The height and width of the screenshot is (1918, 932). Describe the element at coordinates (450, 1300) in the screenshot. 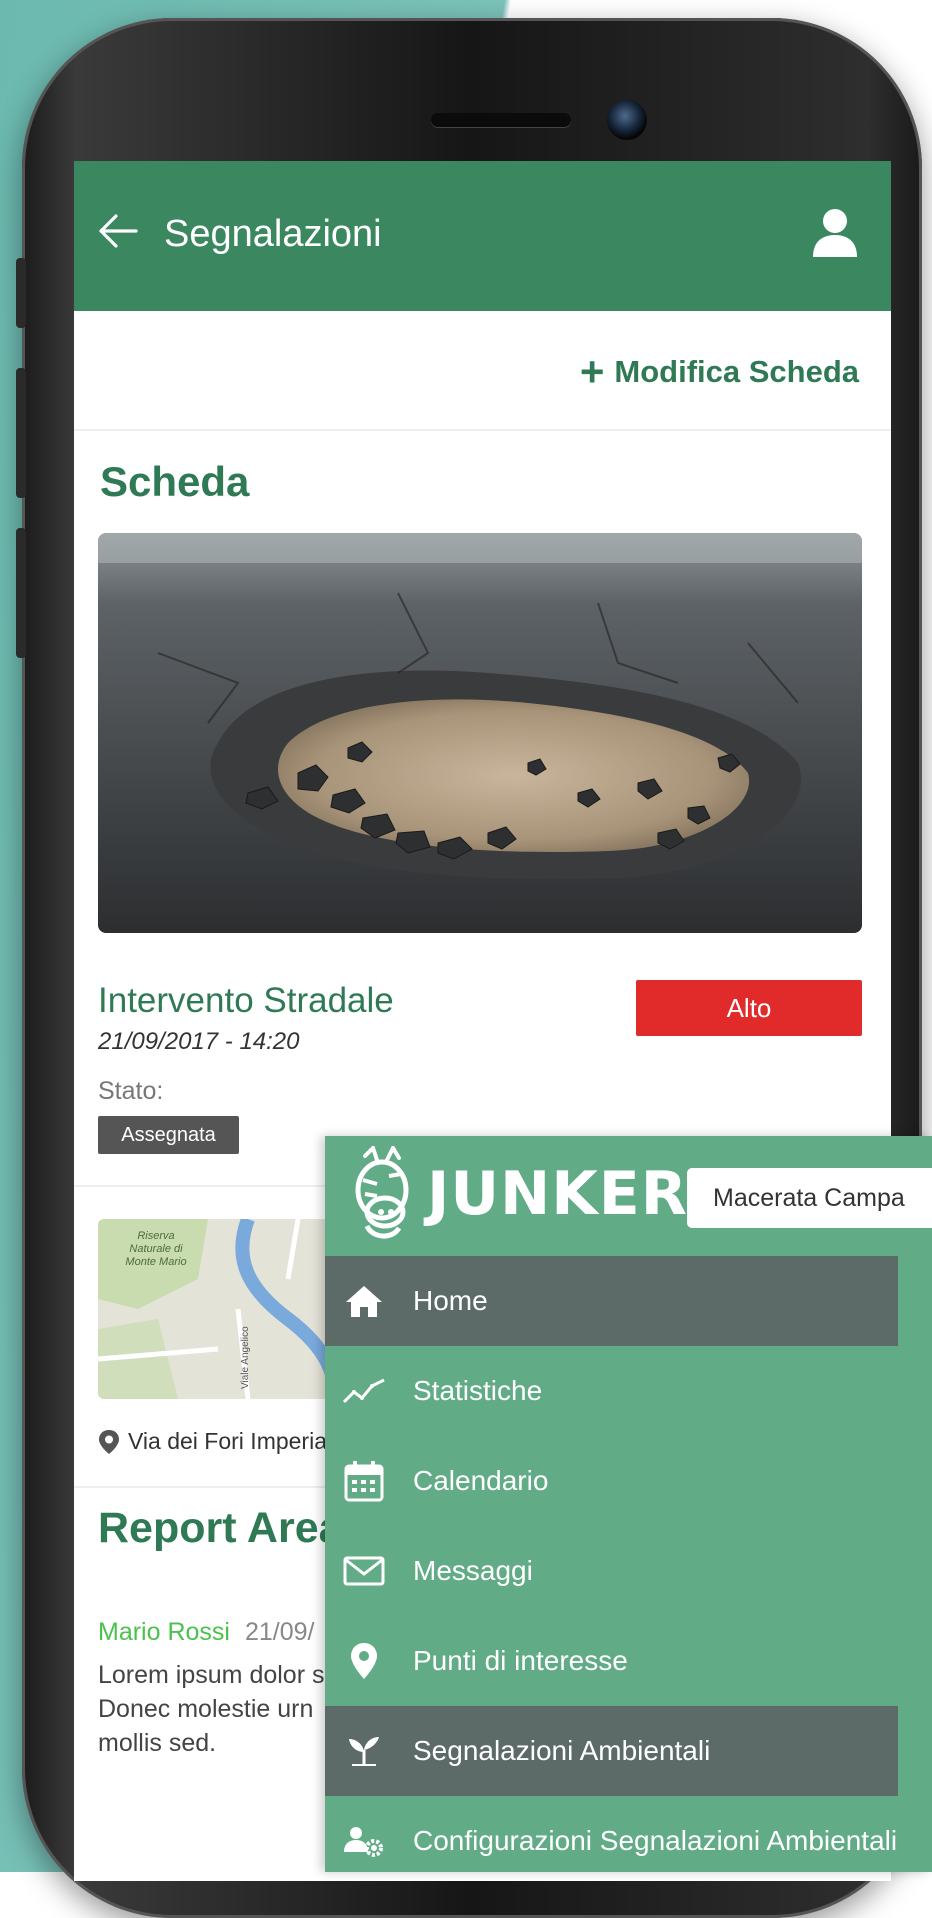

I see `menu-item-label: Home` at that location.